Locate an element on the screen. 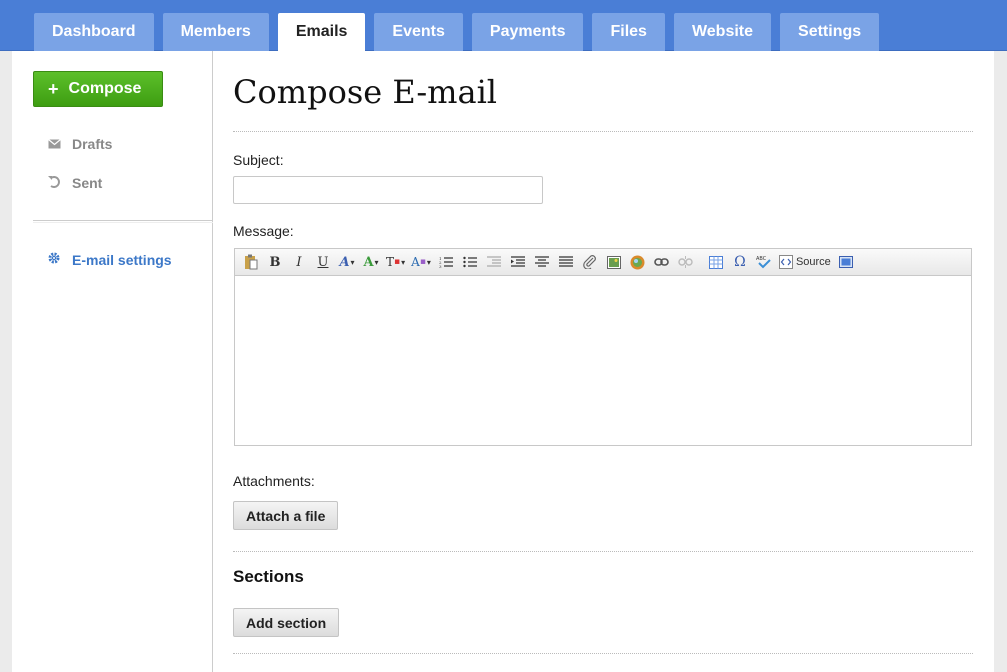 The width and height of the screenshot is (1007, 672). sidebar-item-drafts: Drafts is located at coordinates (79, 144).